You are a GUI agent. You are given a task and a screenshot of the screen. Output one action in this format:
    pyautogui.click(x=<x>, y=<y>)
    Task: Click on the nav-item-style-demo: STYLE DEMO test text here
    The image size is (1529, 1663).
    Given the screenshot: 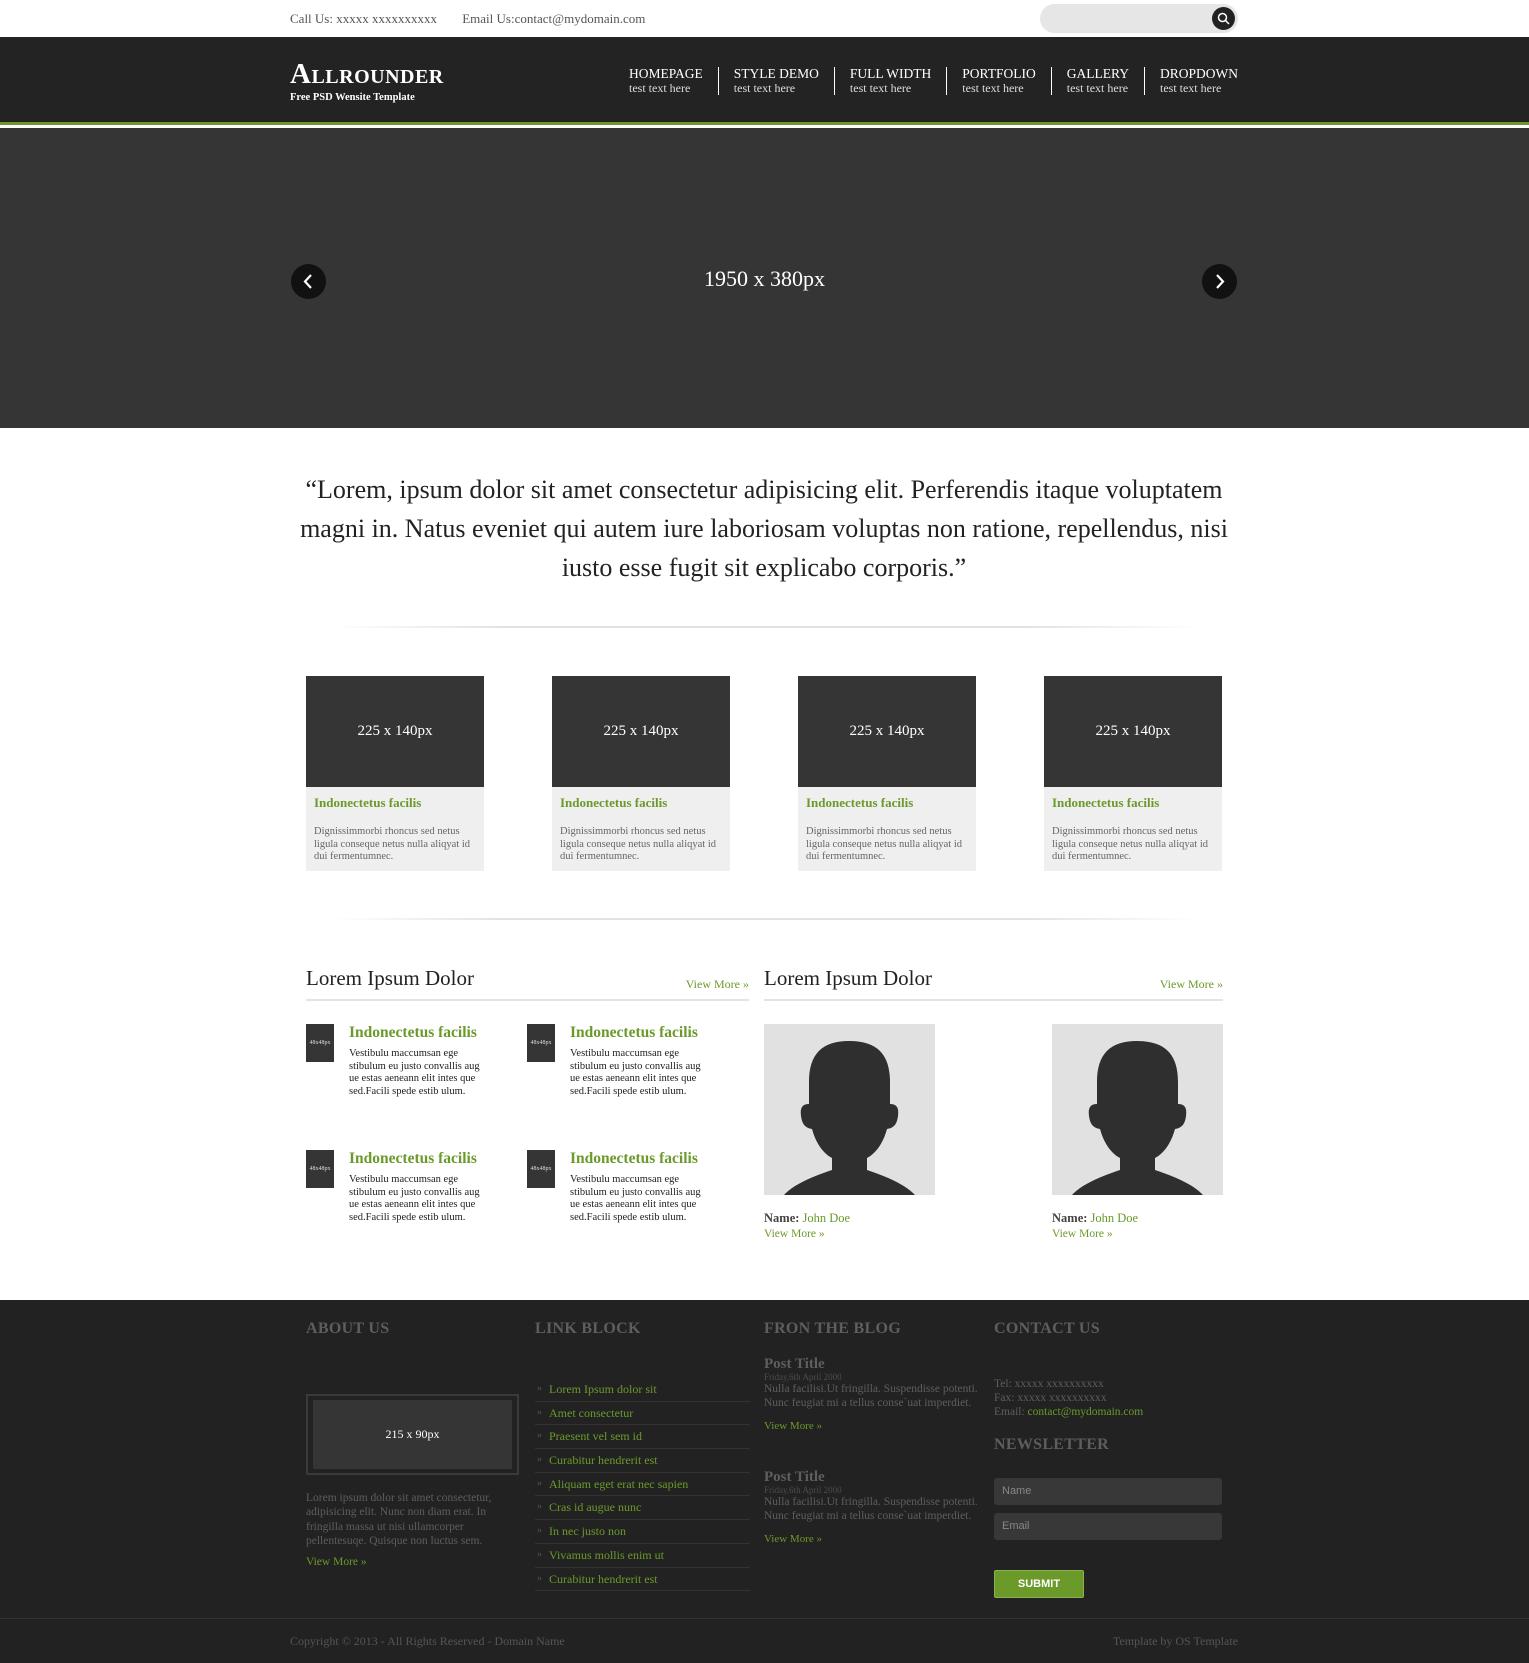 What is the action you would take?
    pyautogui.click(x=775, y=81)
    